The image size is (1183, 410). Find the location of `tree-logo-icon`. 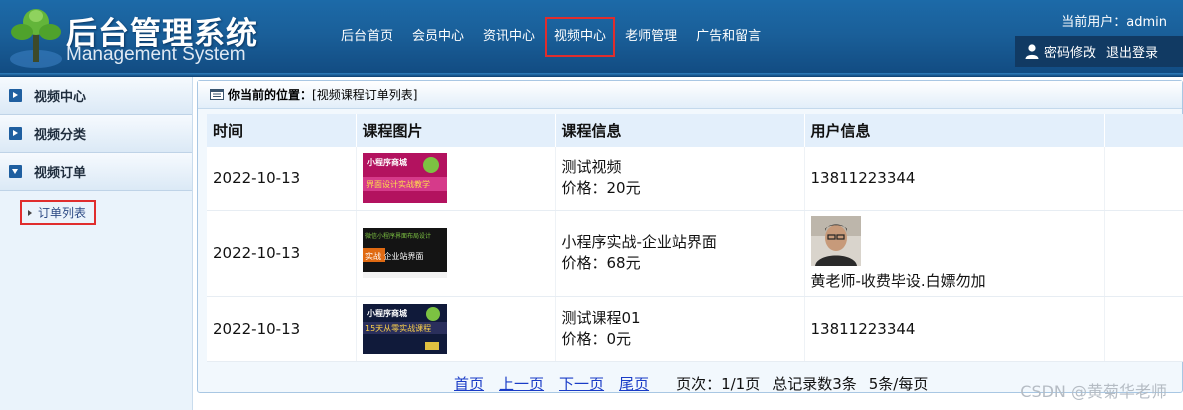

tree-logo-icon is located at coordinates (36, 38).